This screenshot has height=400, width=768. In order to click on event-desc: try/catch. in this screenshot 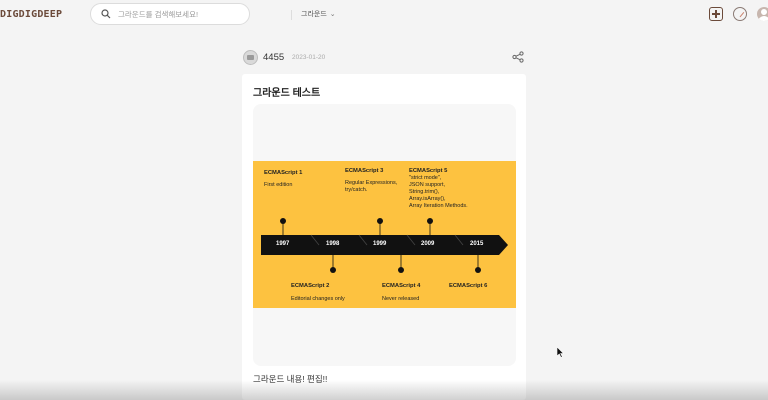, I will do `click(356, 190)`.